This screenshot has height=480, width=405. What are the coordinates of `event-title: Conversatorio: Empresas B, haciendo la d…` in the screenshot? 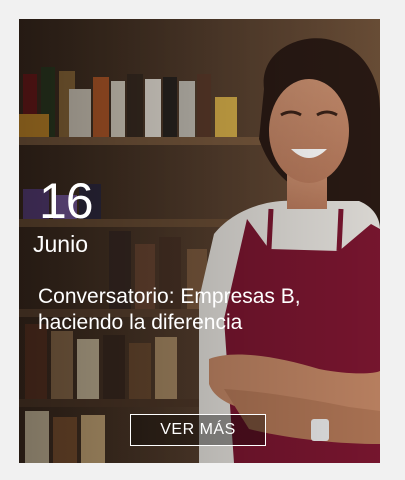 It's located at (203, 310).